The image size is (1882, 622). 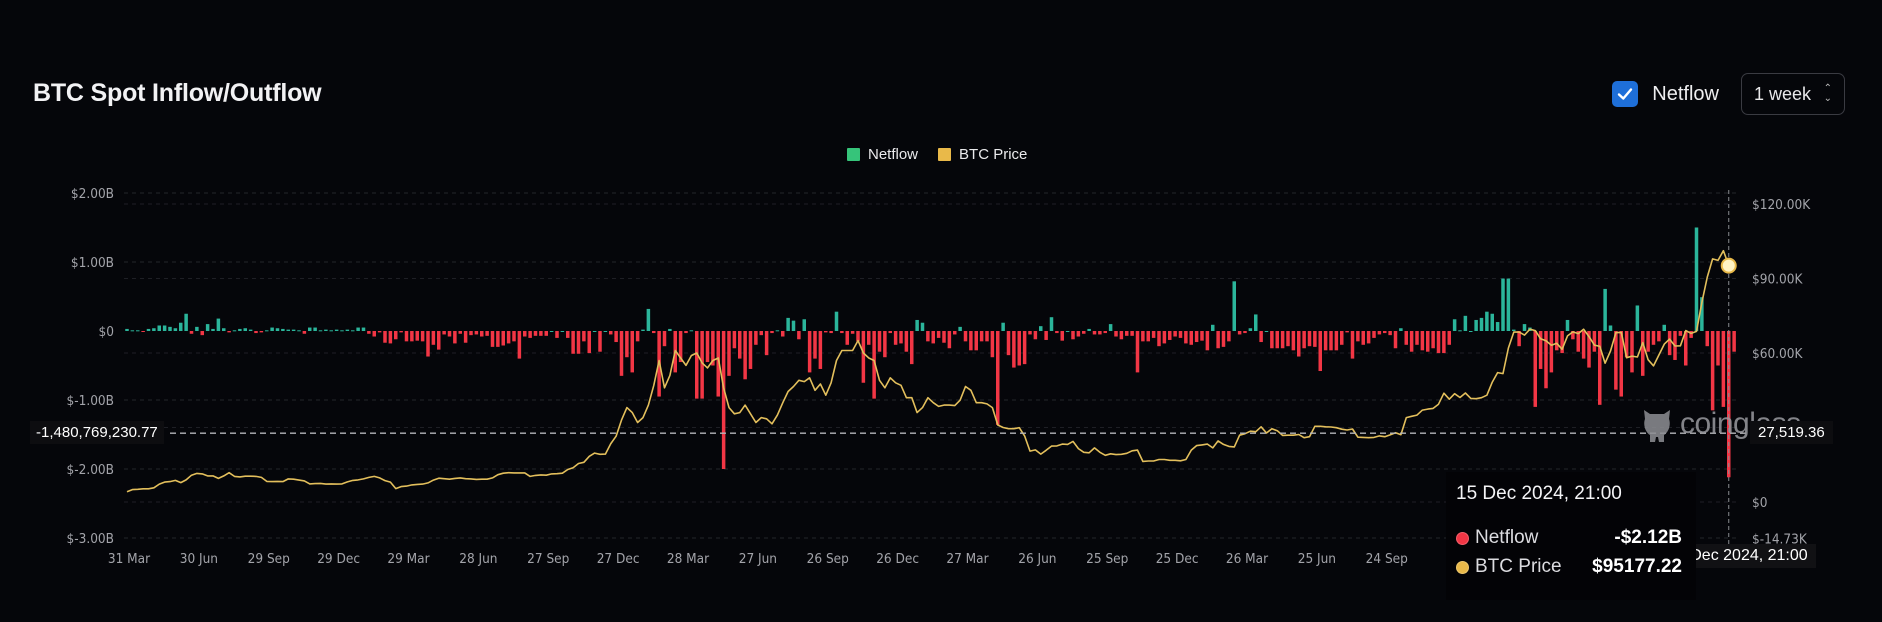 What do you see at coordinates (90, 366) in the screenshot?
I see `left-axis: $2.00B $1.00B $0 $-1.00B $-2.00B $-3.00B` at bounding box center [90, 366].